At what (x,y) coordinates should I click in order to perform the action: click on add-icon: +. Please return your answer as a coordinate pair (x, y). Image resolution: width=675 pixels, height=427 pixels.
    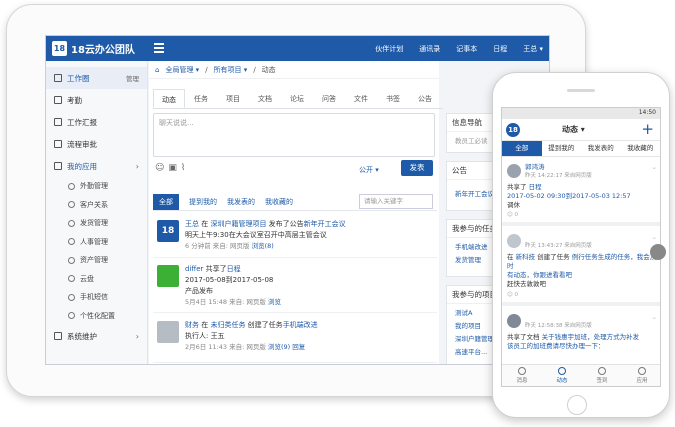
    Looking at the image, I should click on (647, 129).